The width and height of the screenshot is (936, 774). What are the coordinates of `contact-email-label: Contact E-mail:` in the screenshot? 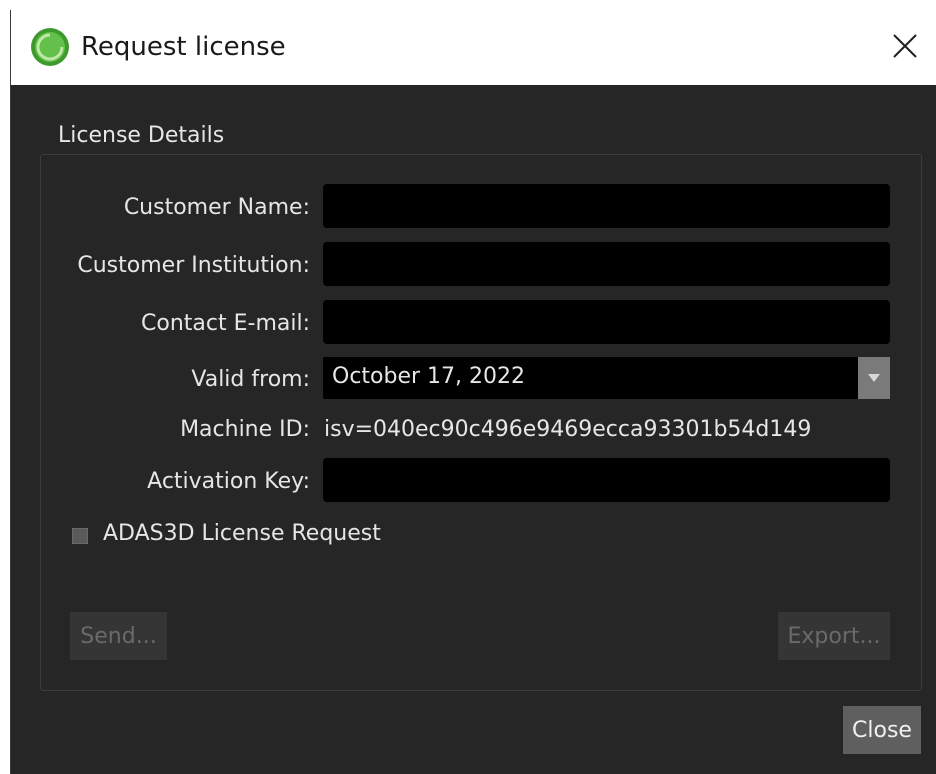 It's located at (225, 323).